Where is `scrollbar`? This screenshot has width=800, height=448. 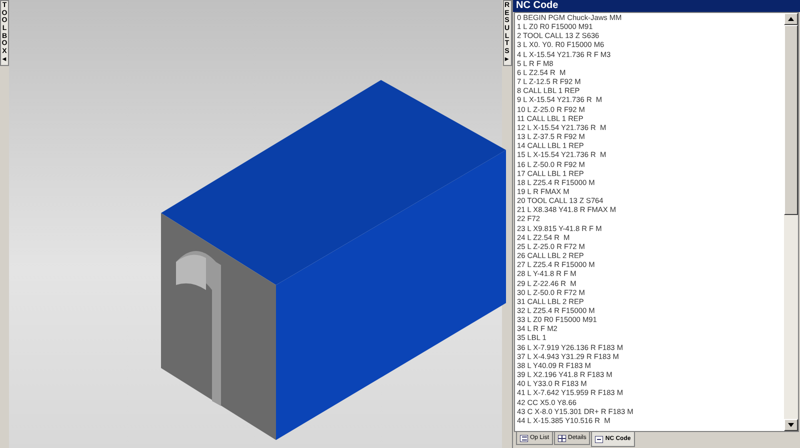 scrollbar is located at coordinates (791, 222).